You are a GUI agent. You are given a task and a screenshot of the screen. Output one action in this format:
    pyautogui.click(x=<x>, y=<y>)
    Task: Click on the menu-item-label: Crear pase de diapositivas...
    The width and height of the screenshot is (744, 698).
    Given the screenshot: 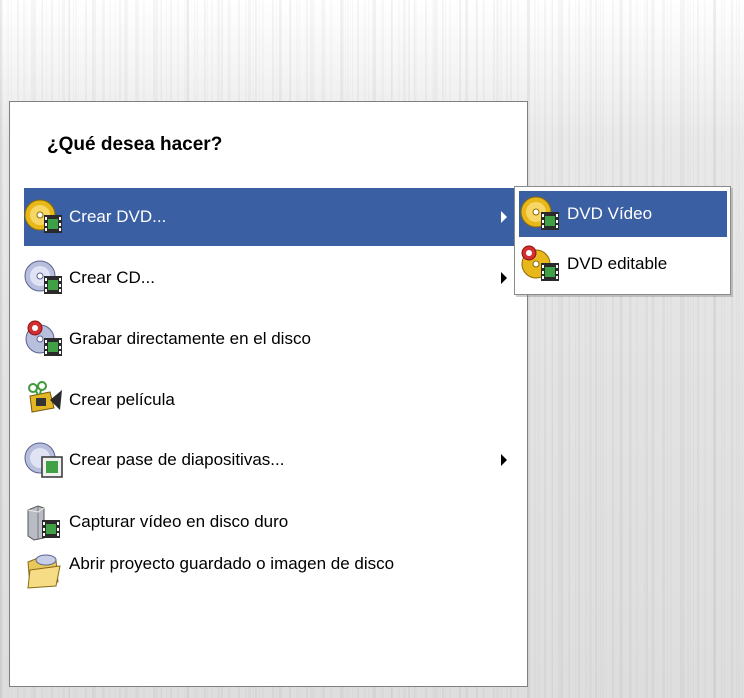 What is the action you would take?
    pyautogui.click(x=177, y=459)
    